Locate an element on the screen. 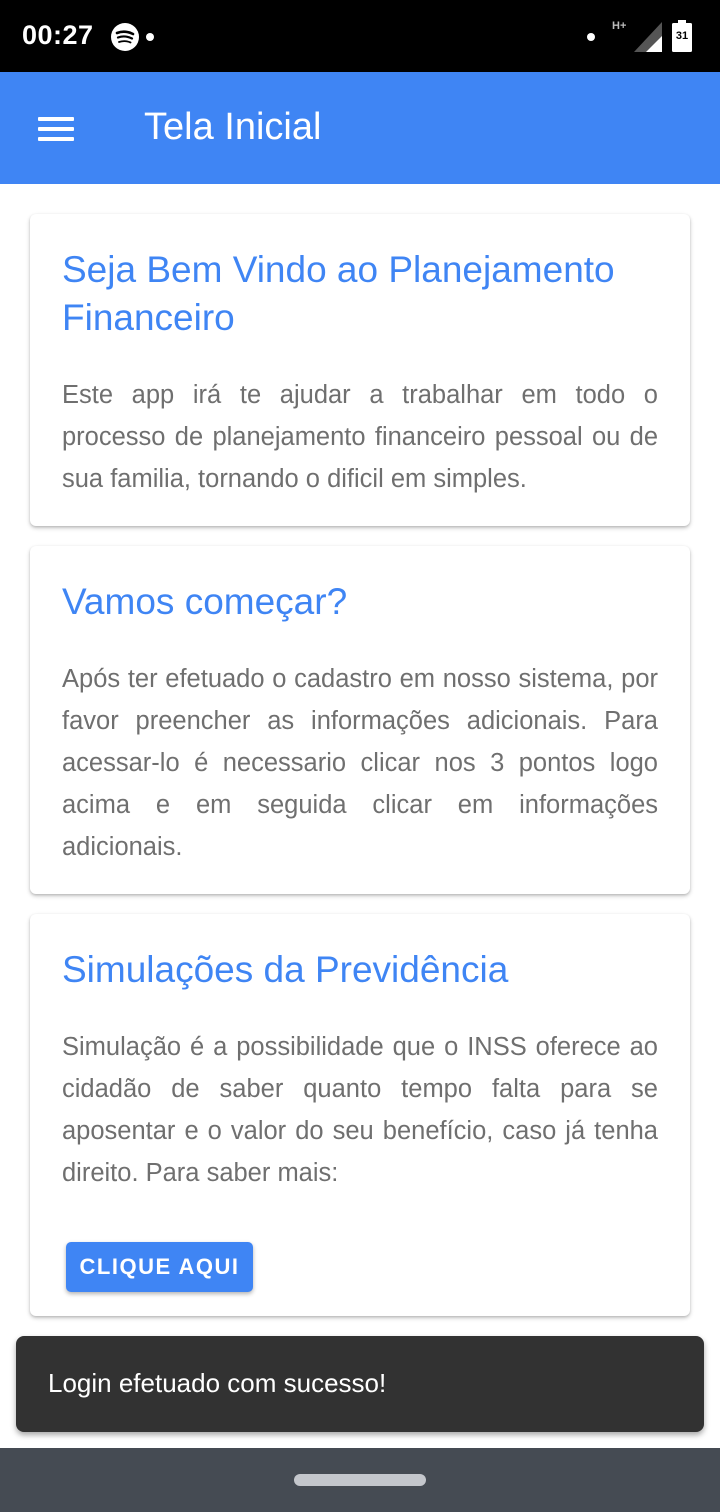  hamburger-menu-icon is located at coordinates (56, 130).